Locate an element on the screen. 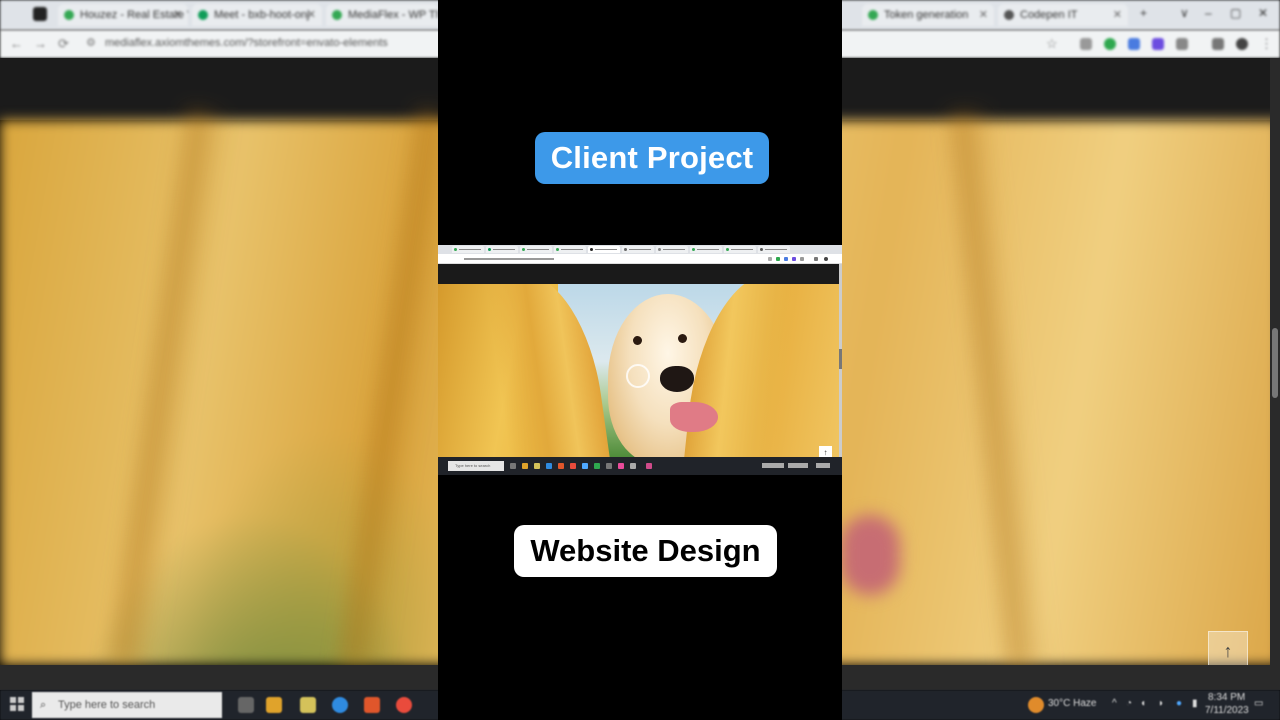 The width and height of the screenshot is (1280, 720). mini-download-icon is located at coordinates (816, 259).